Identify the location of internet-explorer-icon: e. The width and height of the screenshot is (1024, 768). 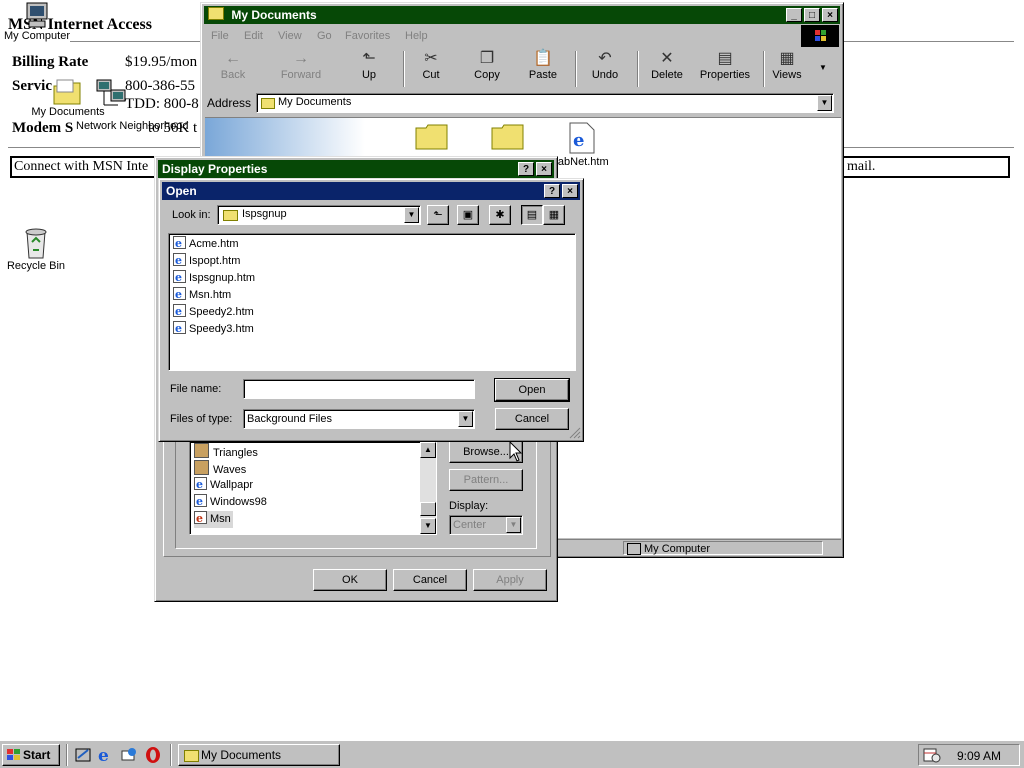
(105, 756).